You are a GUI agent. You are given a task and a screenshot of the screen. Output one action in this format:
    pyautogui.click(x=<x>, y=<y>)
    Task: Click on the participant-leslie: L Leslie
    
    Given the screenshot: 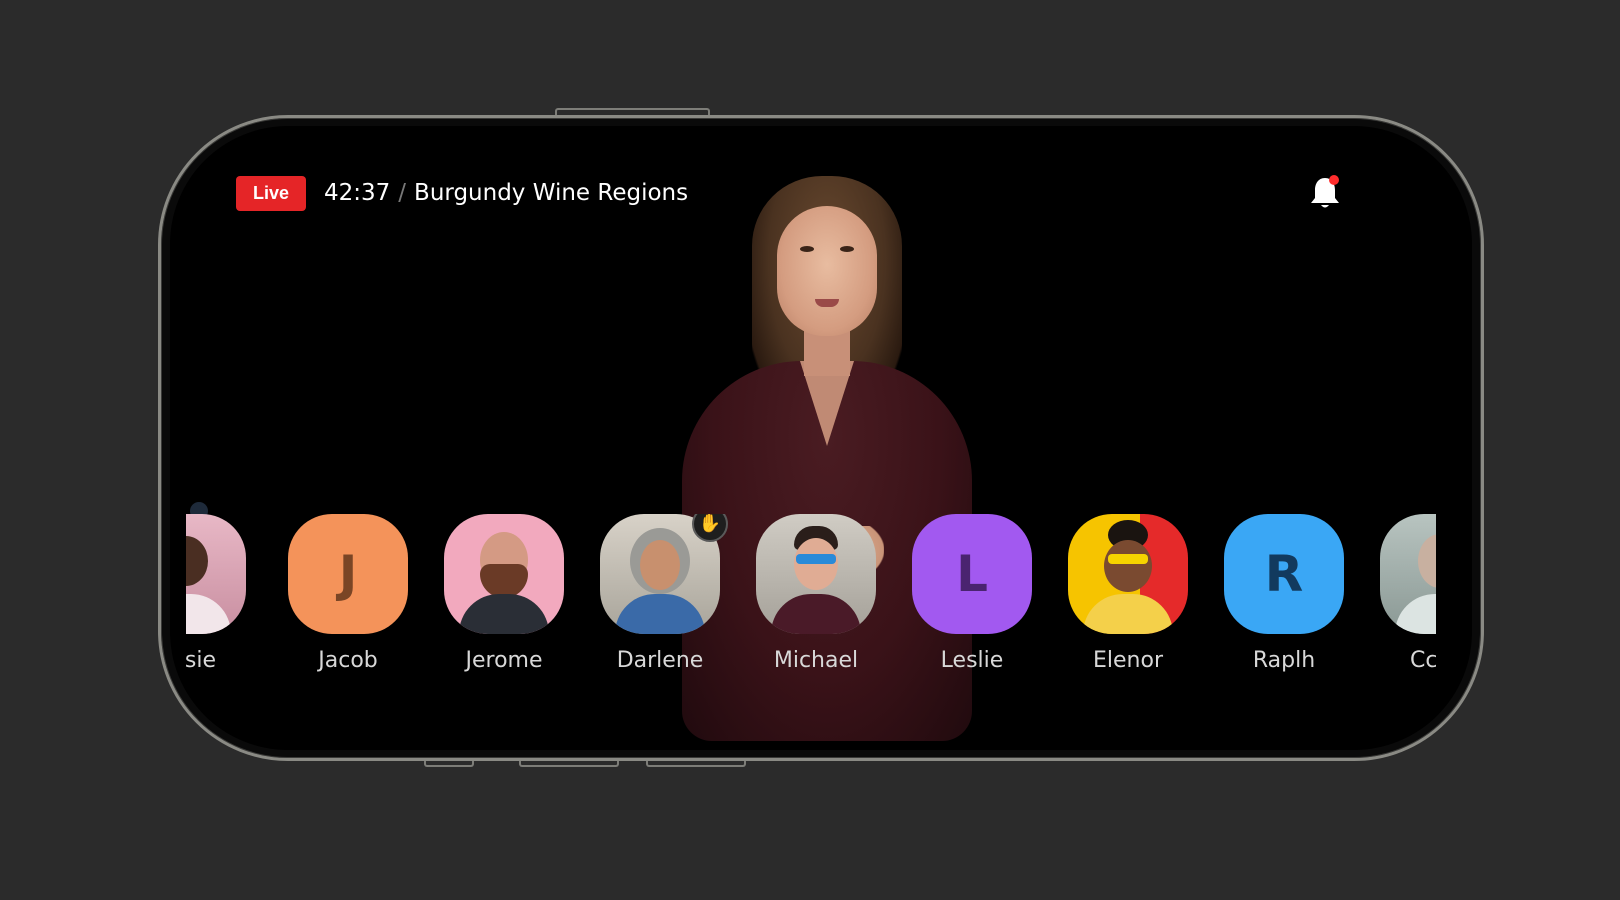 What is the action you would take?
    pyautogui.click(x=972, y=593)
    